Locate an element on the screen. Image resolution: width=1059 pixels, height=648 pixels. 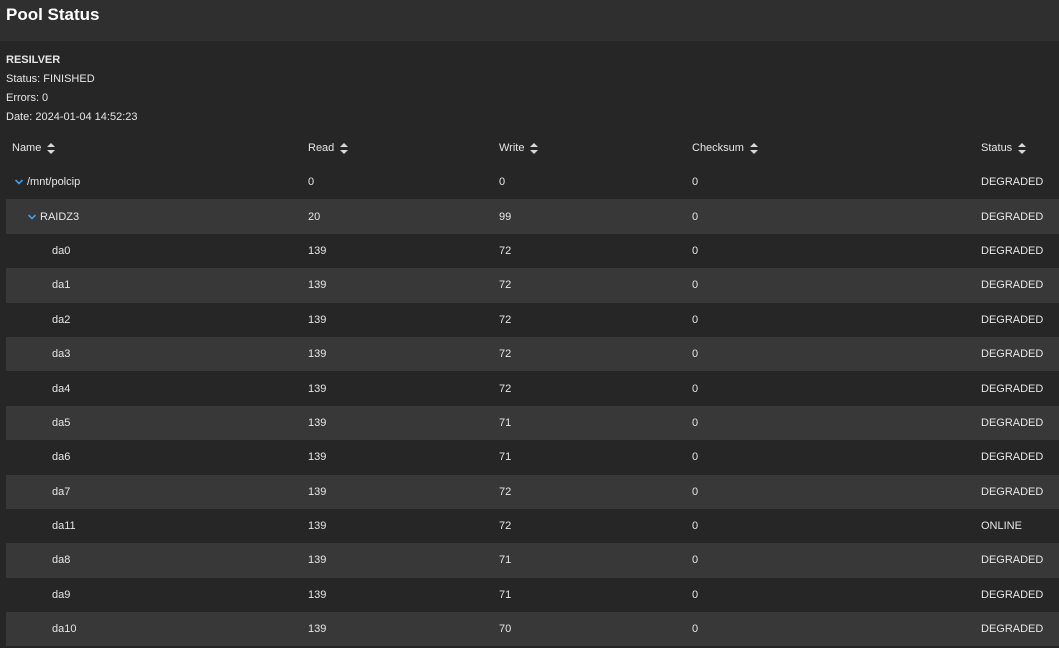
scan-errors: Errors: 0 is located at coordinates (27, 98).